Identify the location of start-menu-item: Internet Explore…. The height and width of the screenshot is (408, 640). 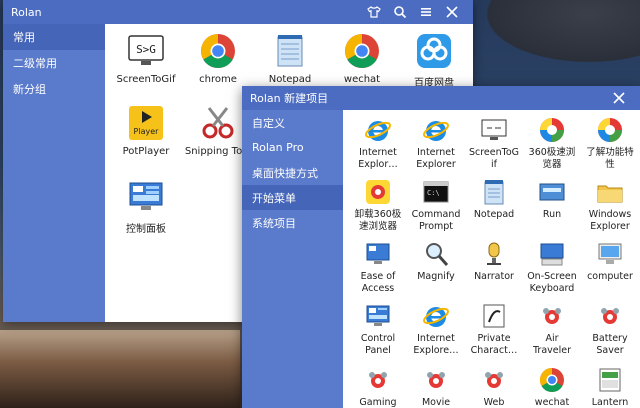
(436, 329).